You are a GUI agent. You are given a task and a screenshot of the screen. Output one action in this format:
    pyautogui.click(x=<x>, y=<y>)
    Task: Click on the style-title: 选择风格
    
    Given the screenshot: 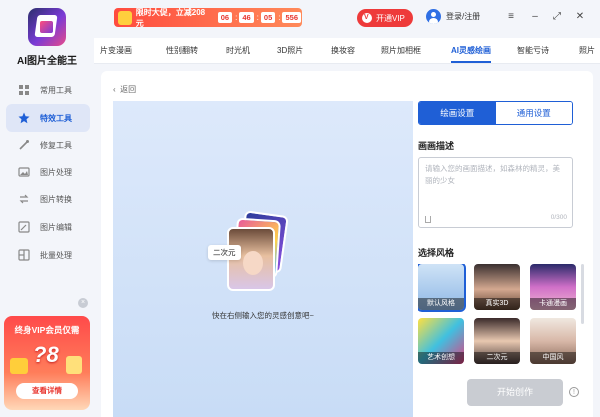 What is the action you would take?
    pyautogui.click(x=436, y=253)
    